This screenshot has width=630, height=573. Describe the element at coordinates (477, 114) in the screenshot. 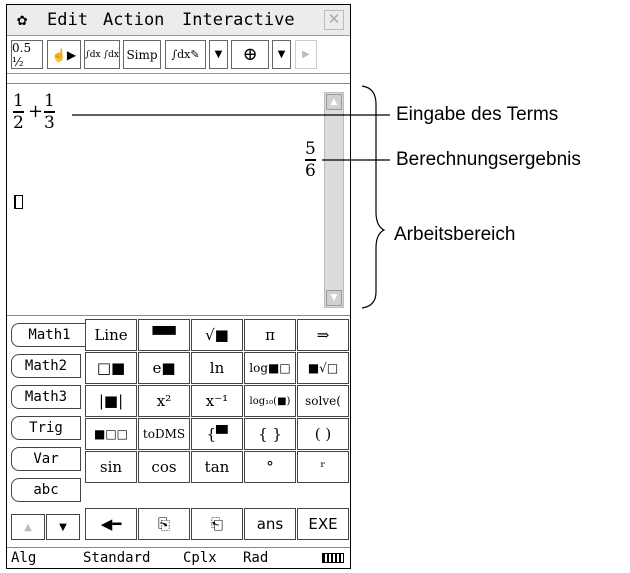

I see `input-annotation: Eingabe des Terms` at that location.